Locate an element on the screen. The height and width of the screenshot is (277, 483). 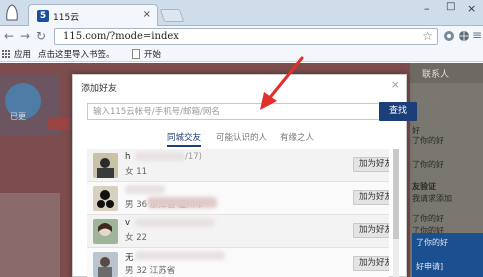
list-item: h /17) 女 11 加为好友 is located at coordinates (238, 165).